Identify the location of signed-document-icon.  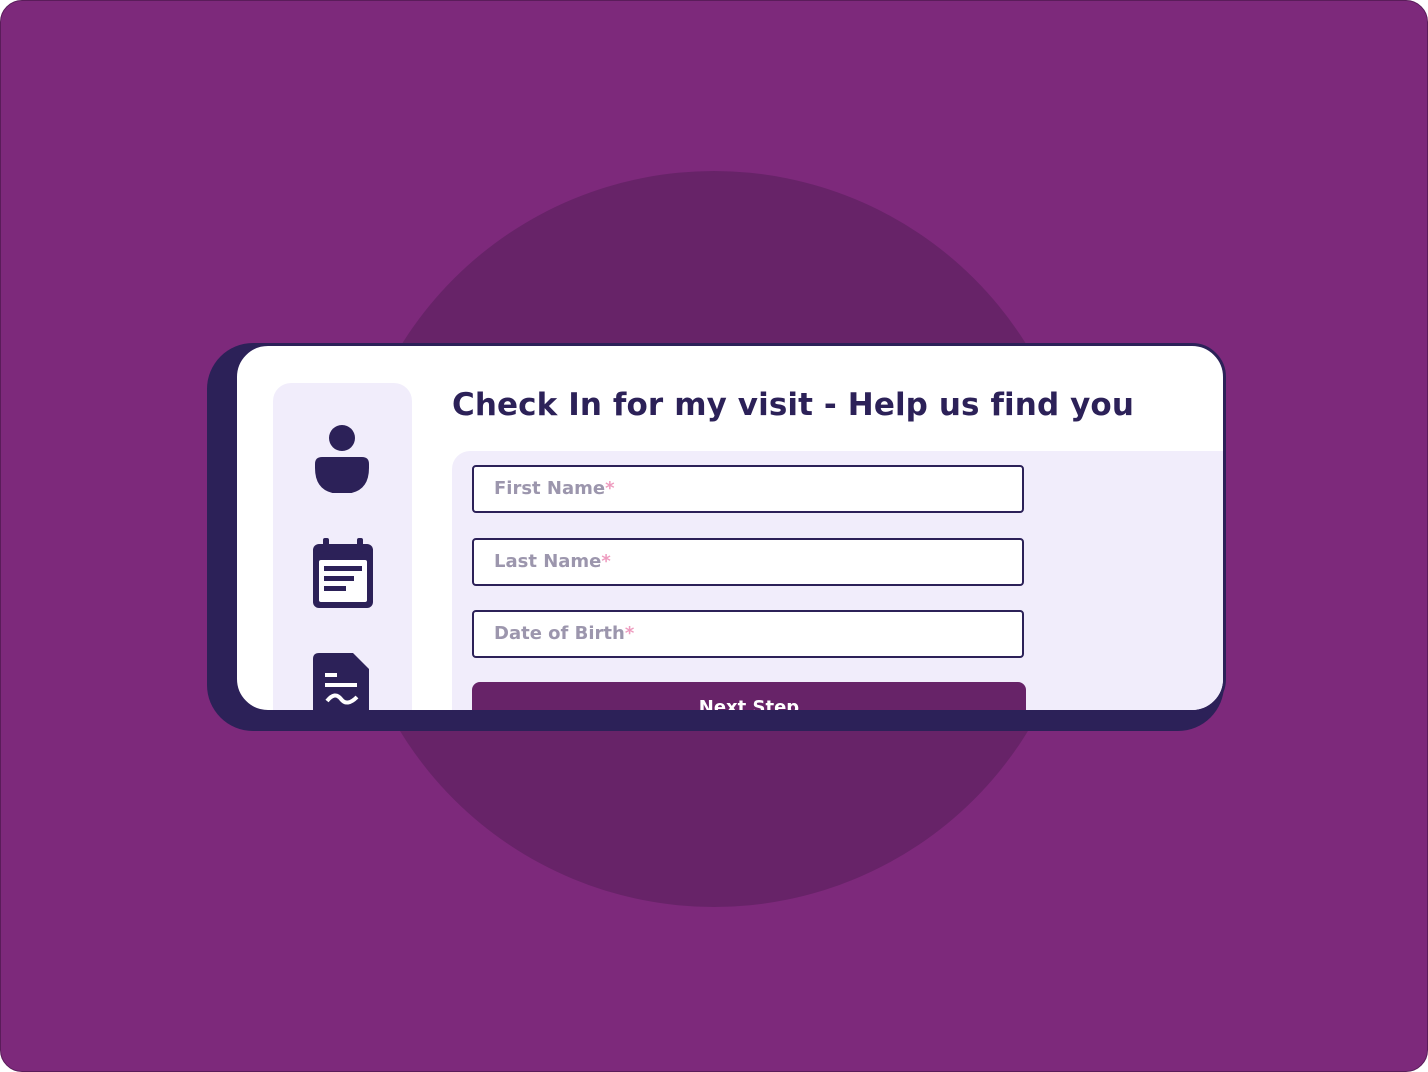
(342, 683).